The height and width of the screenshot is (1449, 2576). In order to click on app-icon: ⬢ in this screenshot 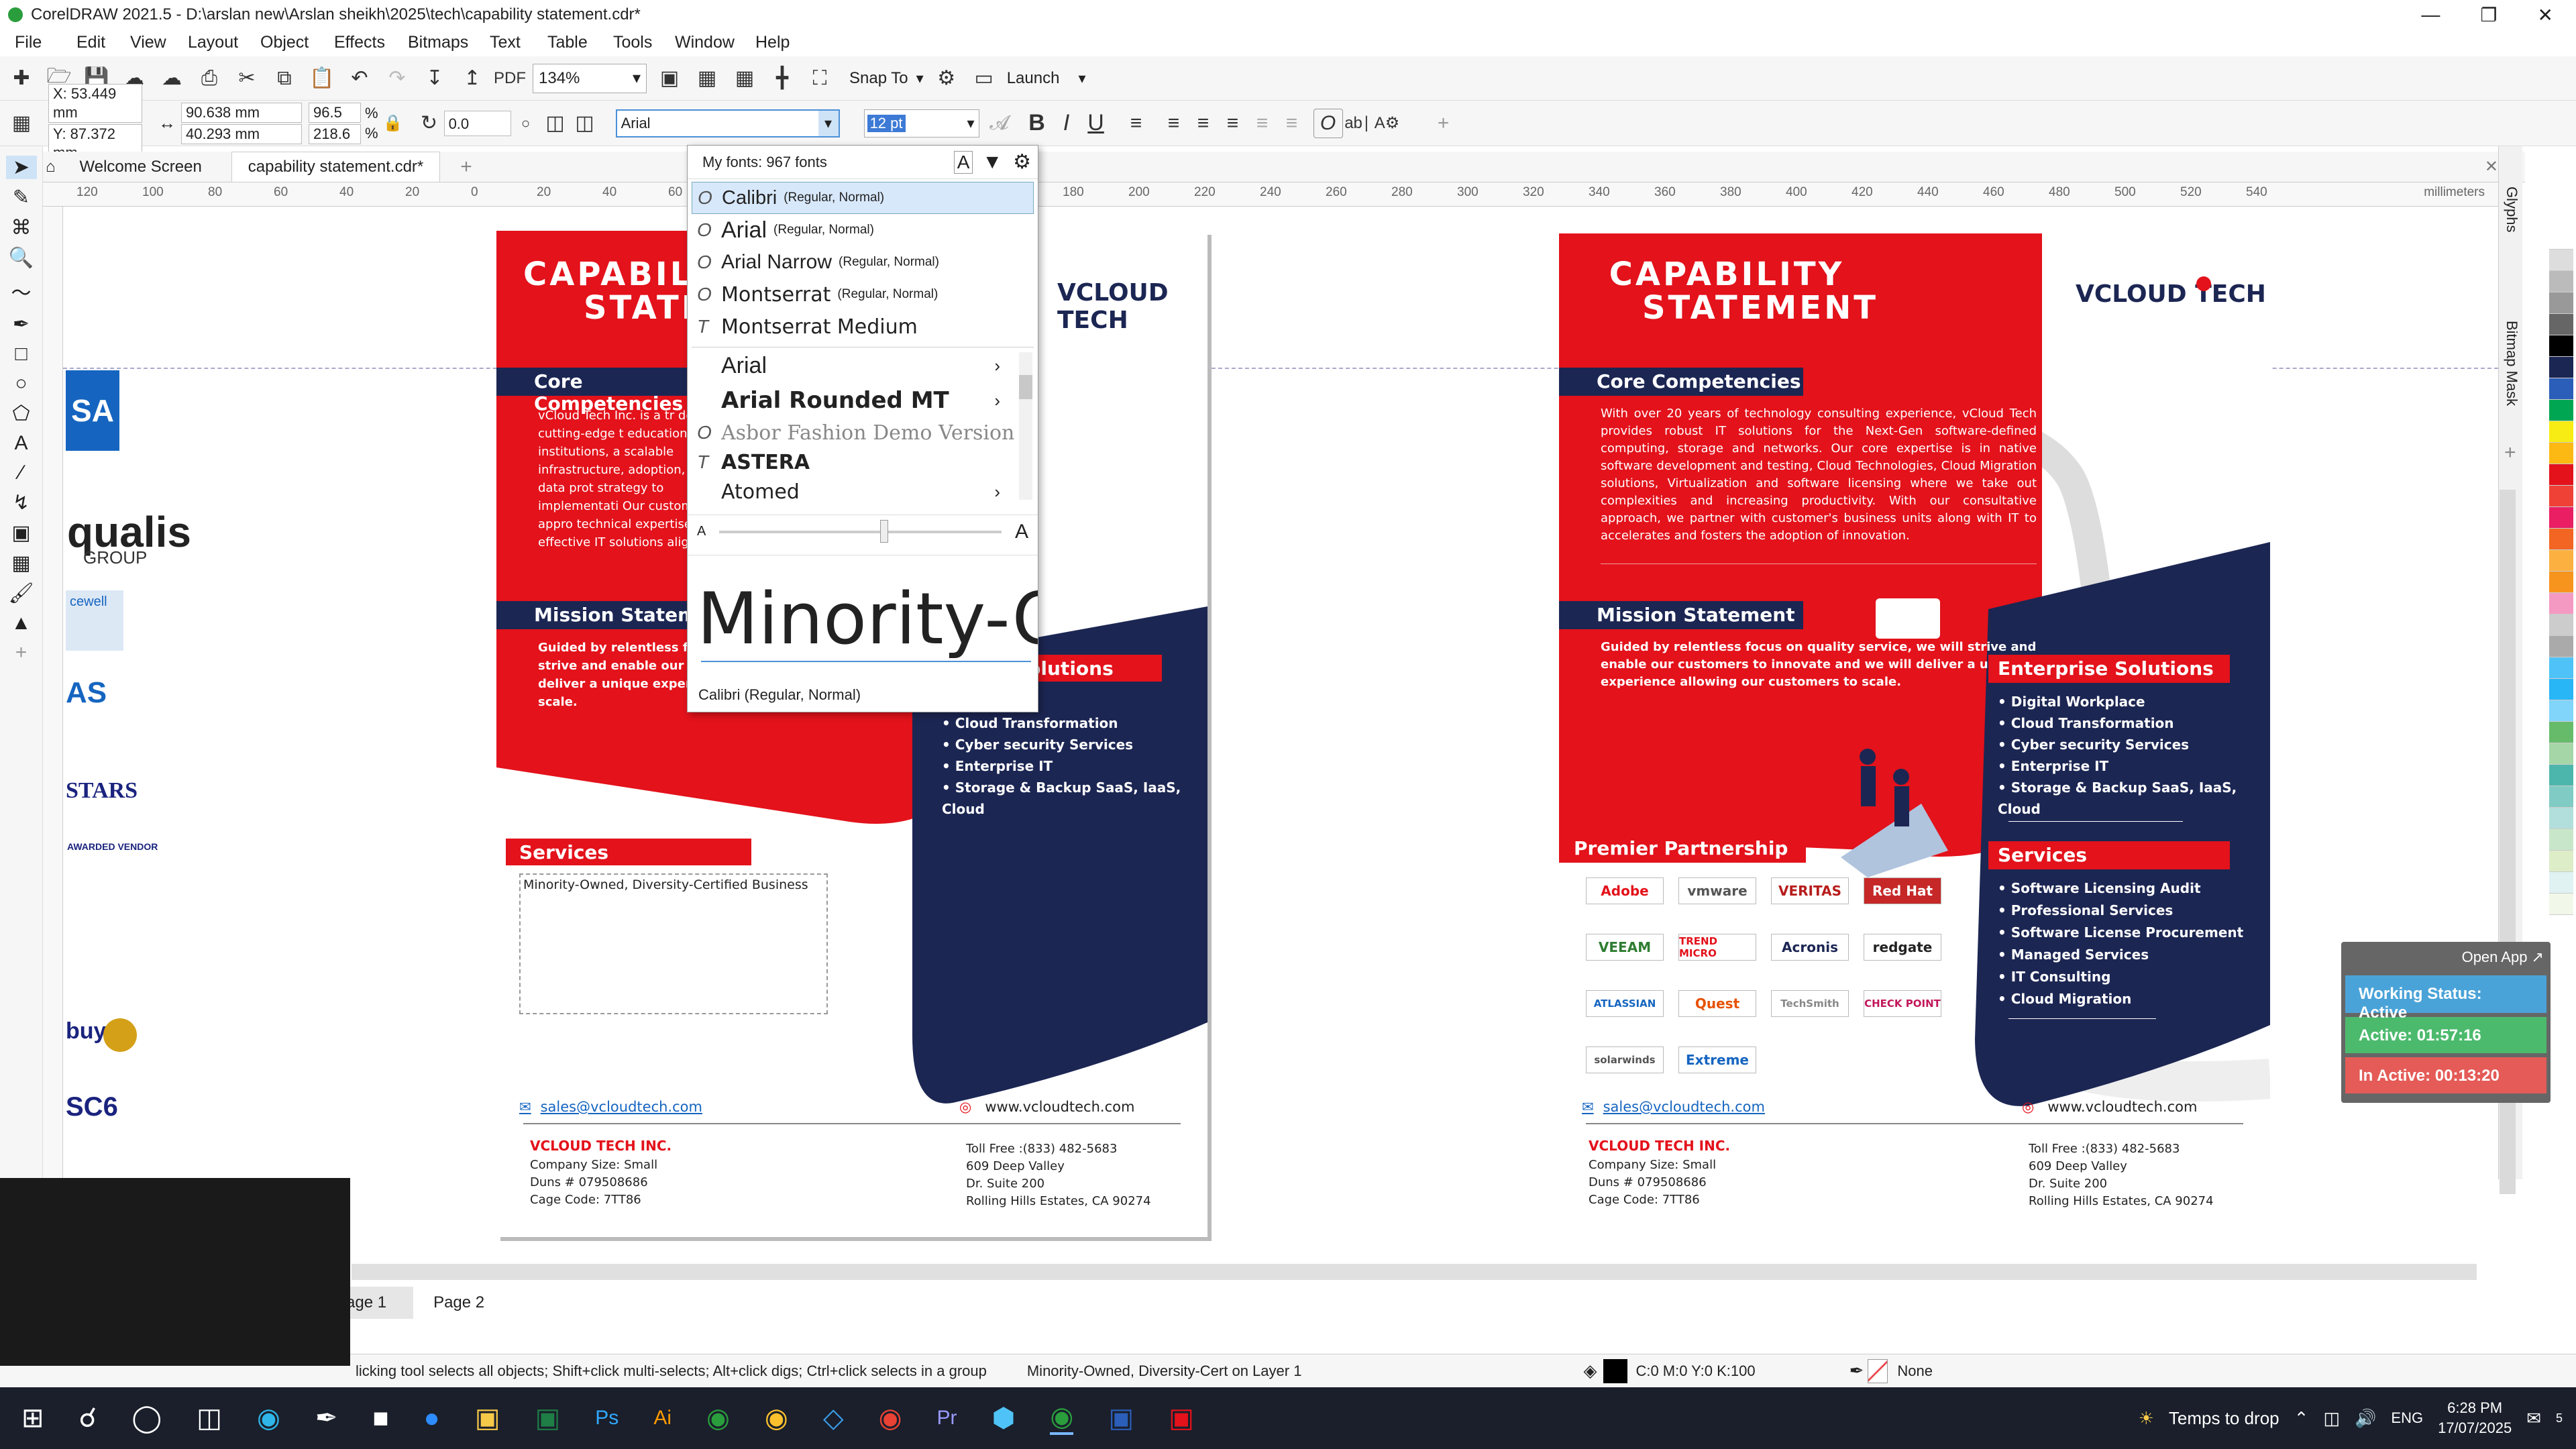, I will do `click(1003, 1418)`.